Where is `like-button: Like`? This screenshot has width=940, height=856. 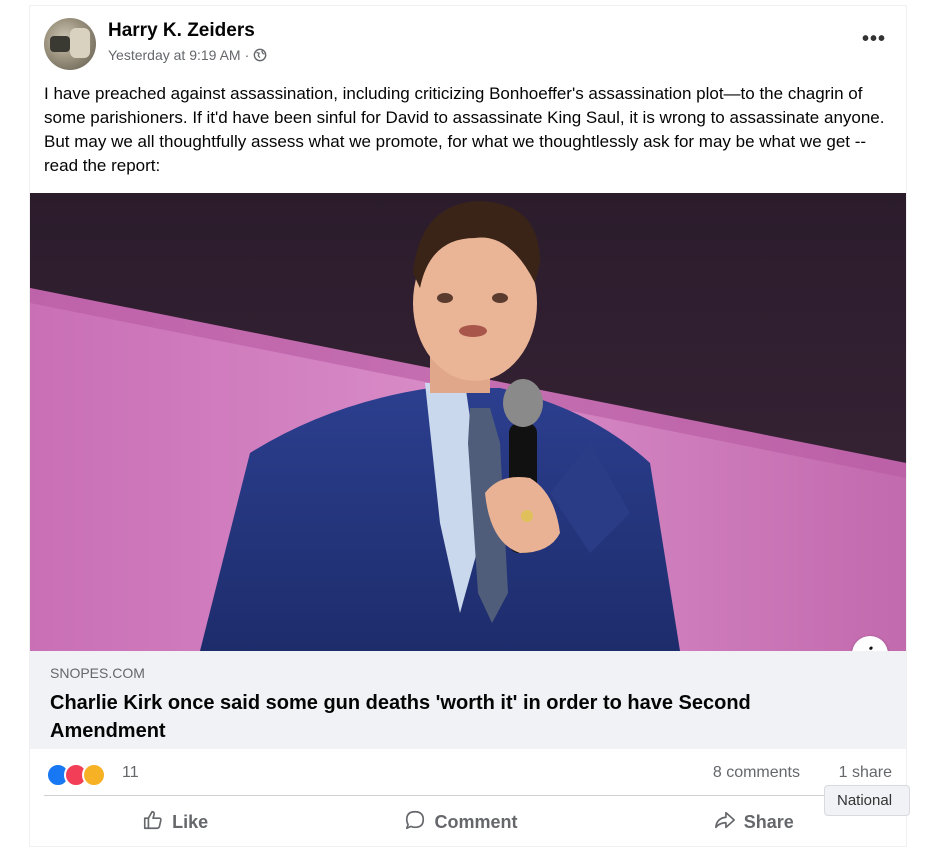
like-button: Like is located at coordinates (175, 822).